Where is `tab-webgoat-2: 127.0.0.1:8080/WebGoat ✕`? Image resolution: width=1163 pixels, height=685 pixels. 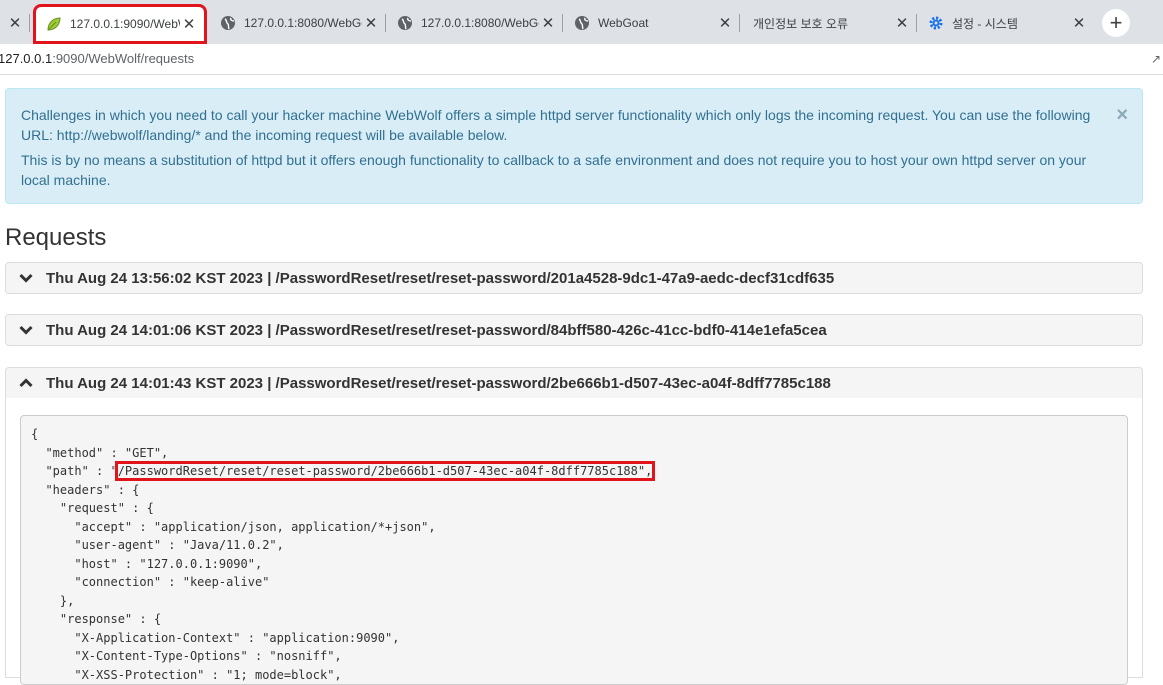 tab-webgoat-2: 127.0.0.1:8080/WebGoat ✕ is located at coordinates (475, 23).